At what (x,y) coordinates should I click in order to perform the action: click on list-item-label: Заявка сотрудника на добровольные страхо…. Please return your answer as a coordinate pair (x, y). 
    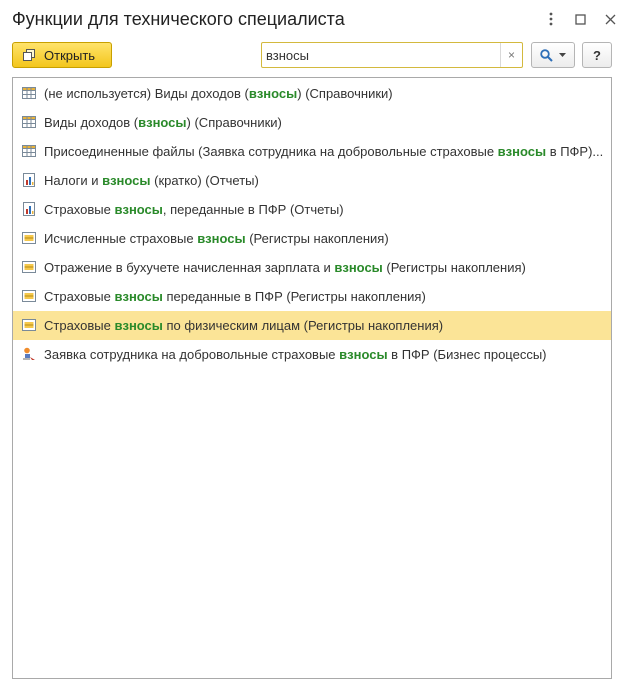
    Looking at the image, I should click on (295, 354).